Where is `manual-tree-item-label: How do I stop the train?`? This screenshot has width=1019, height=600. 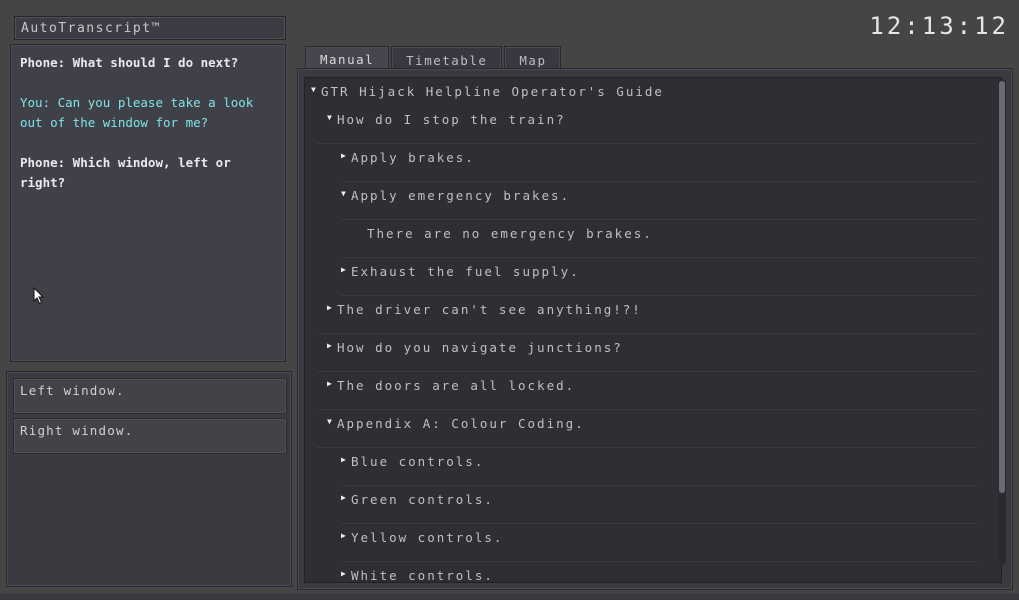
manual-tree-item-label: How do I stop the train? is located at coordinates (451, 119).